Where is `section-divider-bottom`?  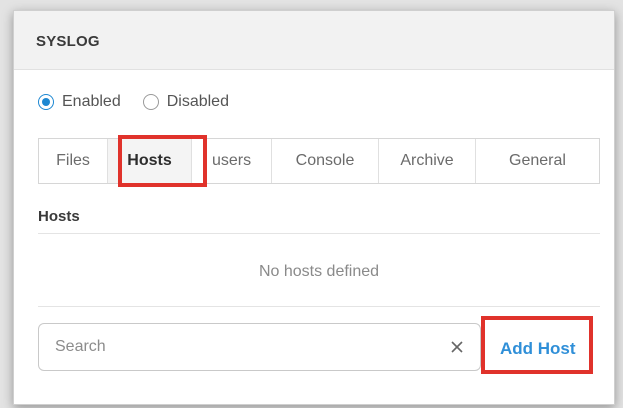 section-divider-bottom is located at coordinates (319, 306).